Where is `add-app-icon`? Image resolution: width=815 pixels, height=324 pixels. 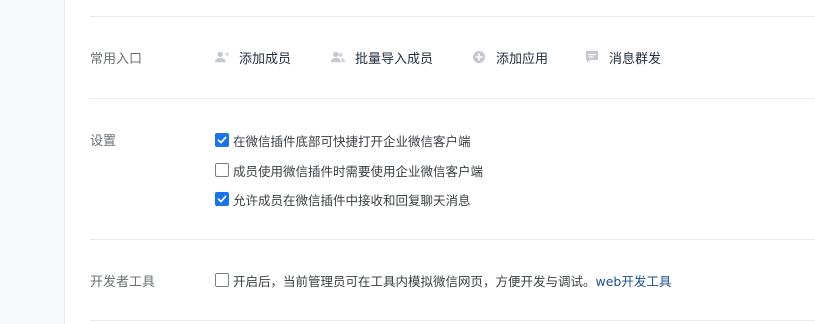
add-app-icon is located at coordinates (479, 57).